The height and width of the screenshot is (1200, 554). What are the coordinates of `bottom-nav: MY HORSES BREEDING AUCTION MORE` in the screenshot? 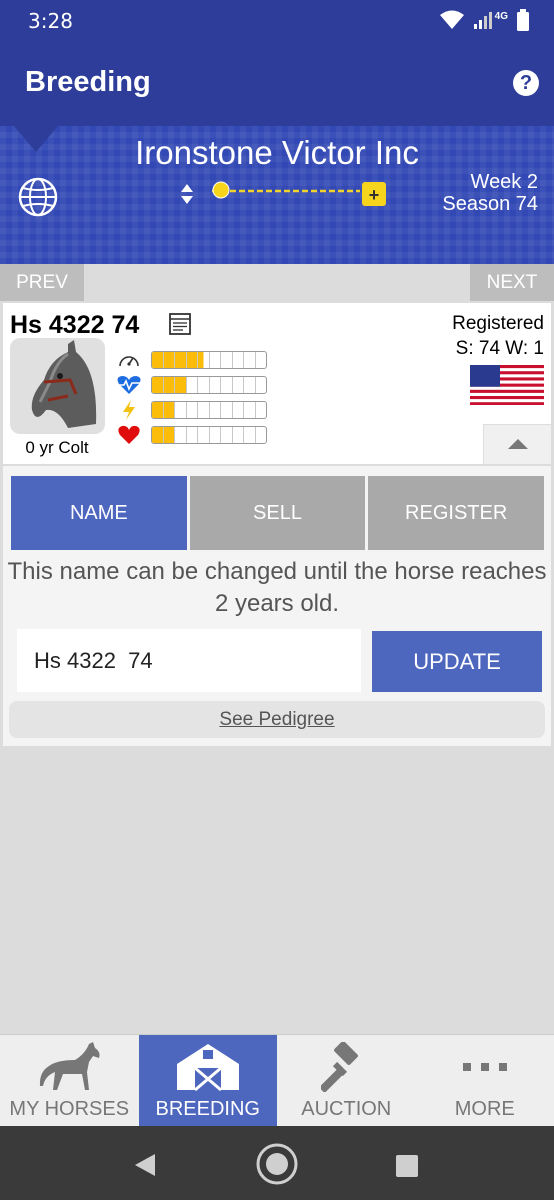 It's located at (277, 1080).